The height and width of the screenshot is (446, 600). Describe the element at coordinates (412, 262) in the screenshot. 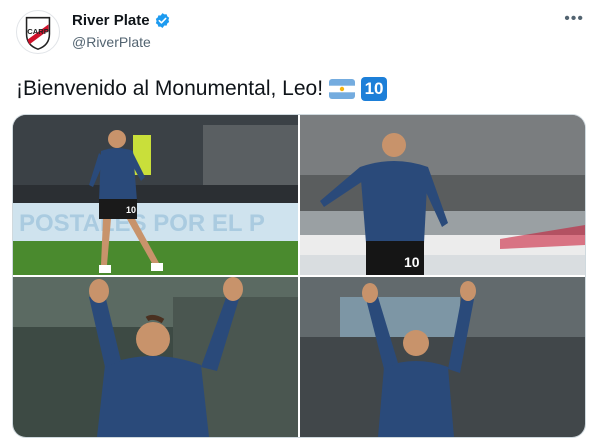

I see `shirt-number-2: 10` at that location.